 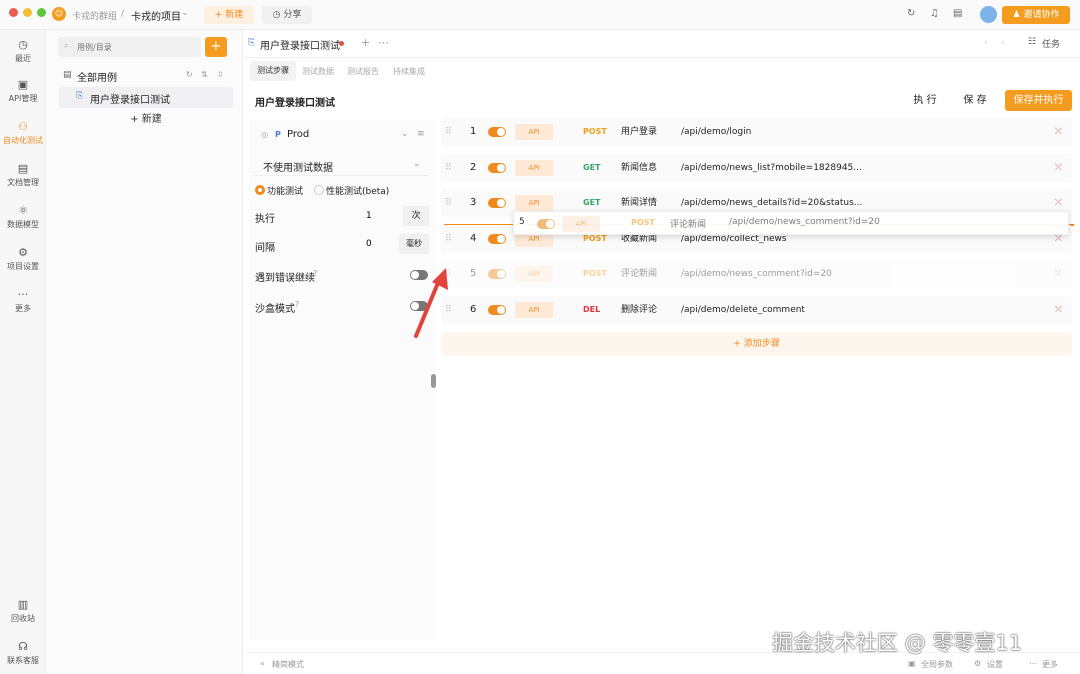 What do you see at coordinates (23, 653) in the screenshot?
I see `nav-support: ☊ 联系客服` at bounding box center [23, 653].